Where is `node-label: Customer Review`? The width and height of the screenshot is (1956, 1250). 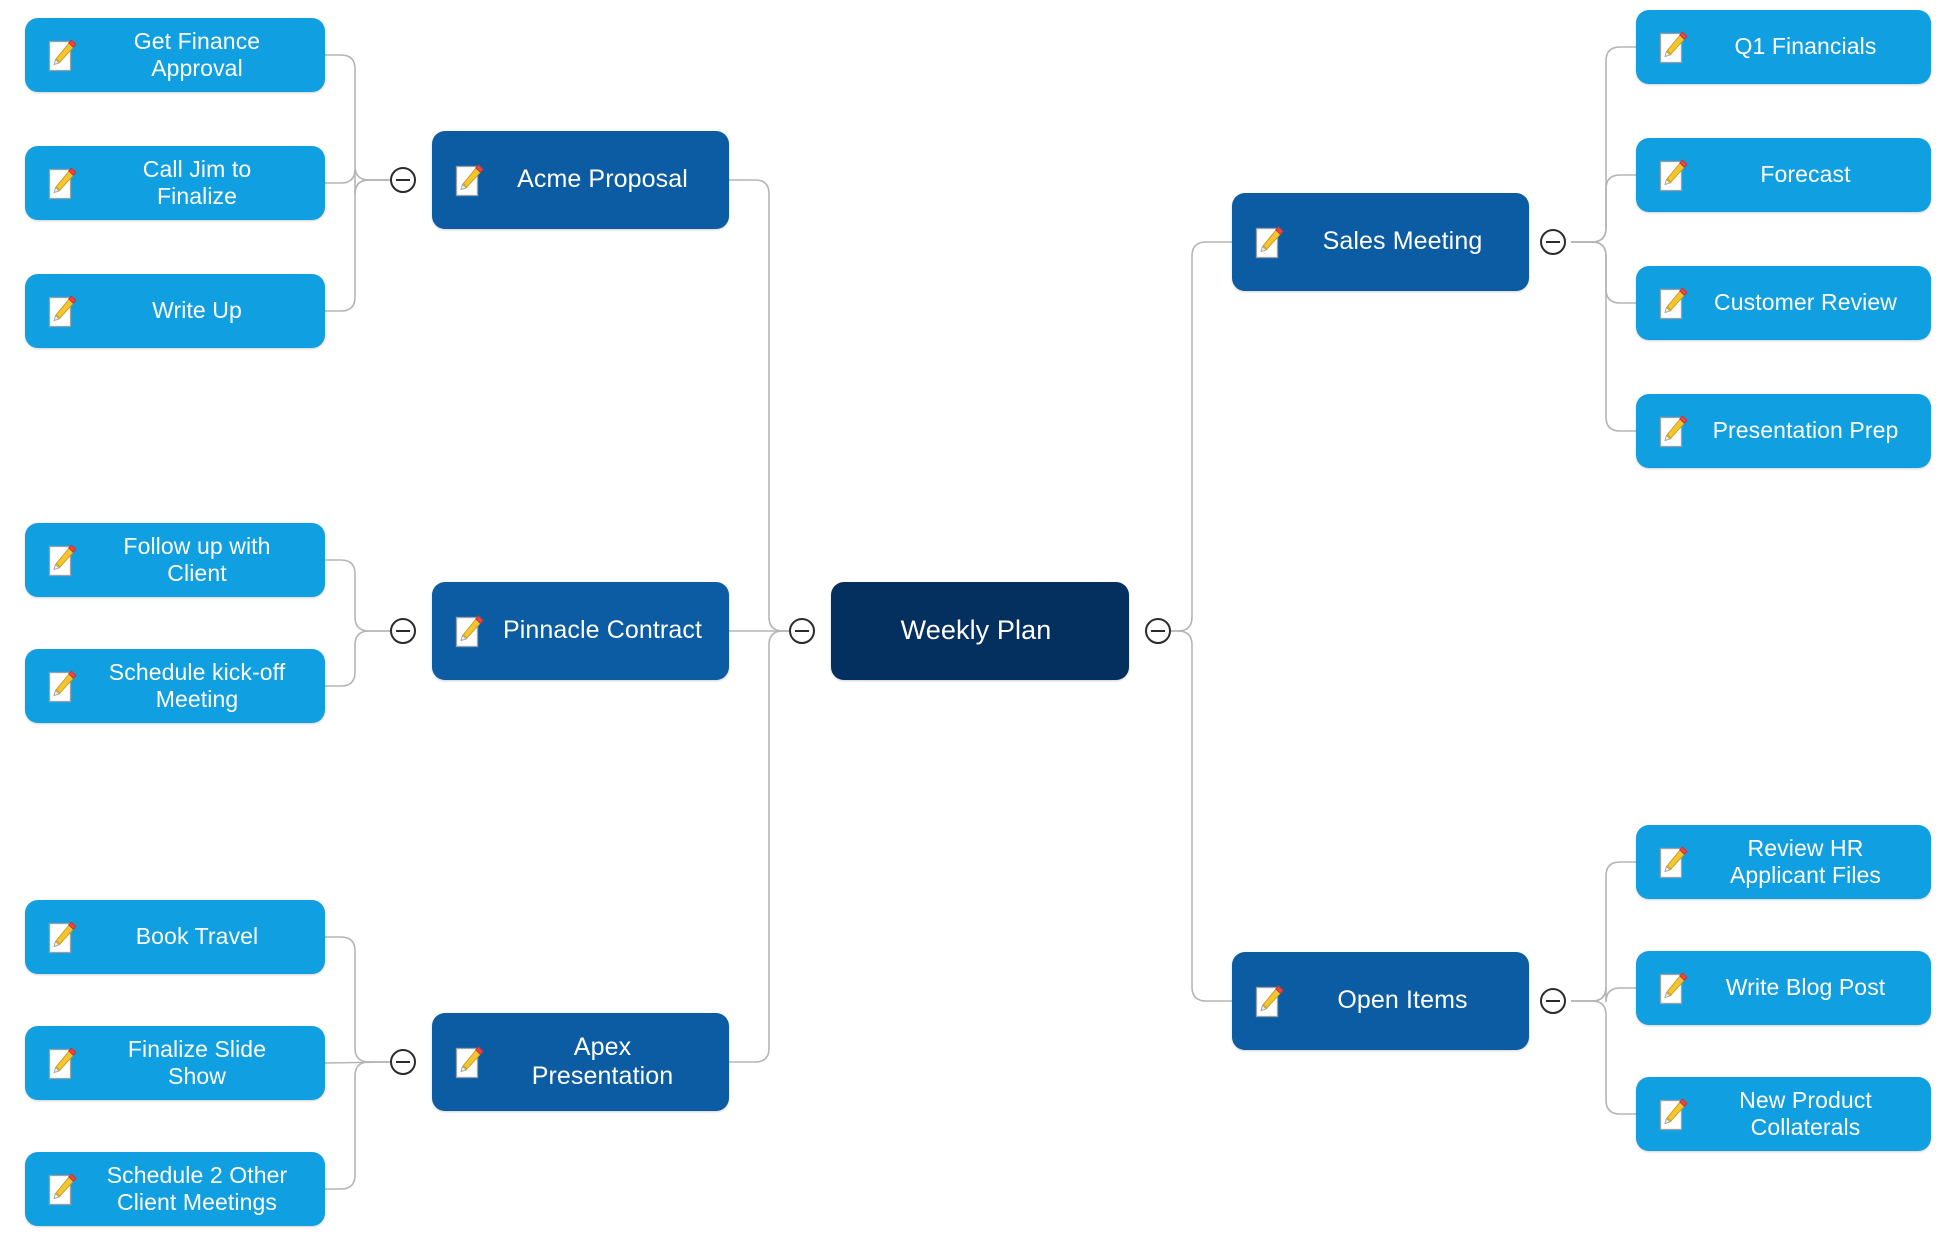 node-label: Customer Review is located at coordinates (1805, 302).